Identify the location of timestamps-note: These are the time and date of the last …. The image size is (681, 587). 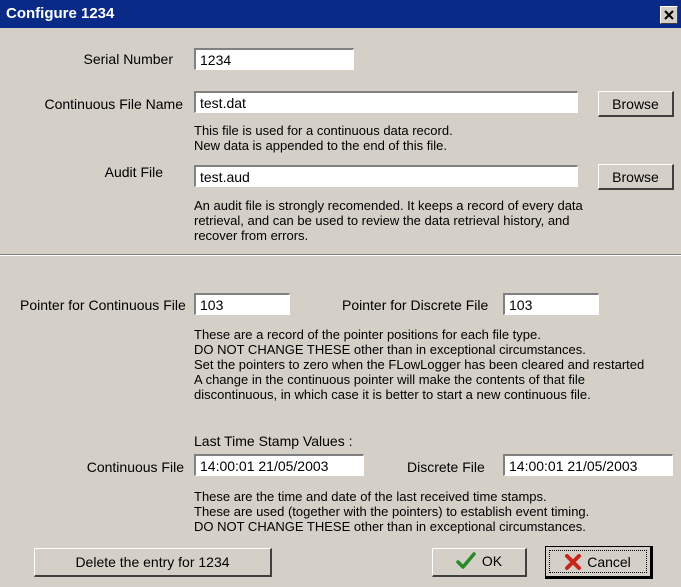
(391, 511).